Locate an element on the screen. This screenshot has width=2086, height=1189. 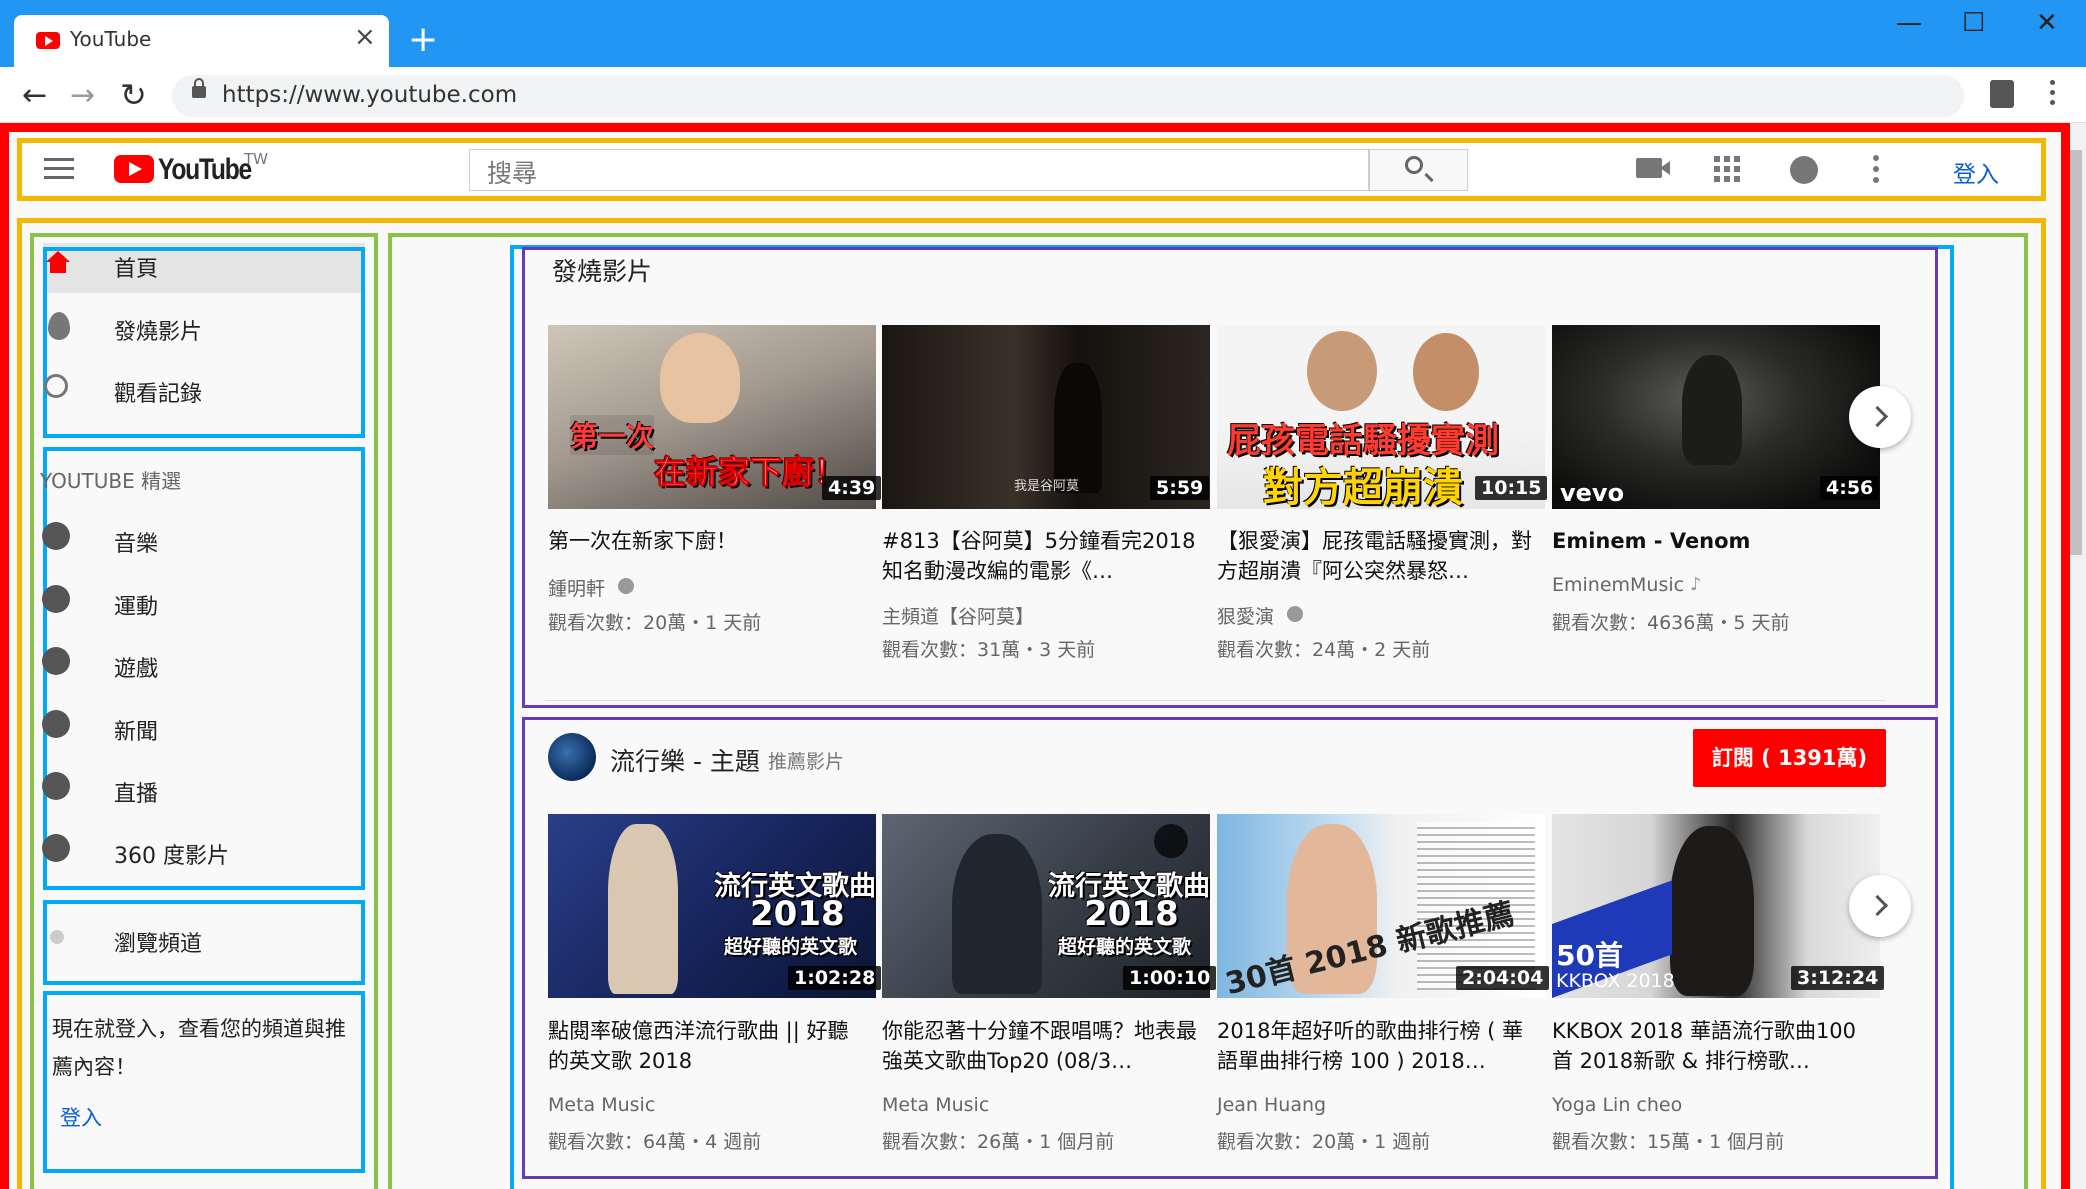
region-code: TW is located at coordinates (256, 159).